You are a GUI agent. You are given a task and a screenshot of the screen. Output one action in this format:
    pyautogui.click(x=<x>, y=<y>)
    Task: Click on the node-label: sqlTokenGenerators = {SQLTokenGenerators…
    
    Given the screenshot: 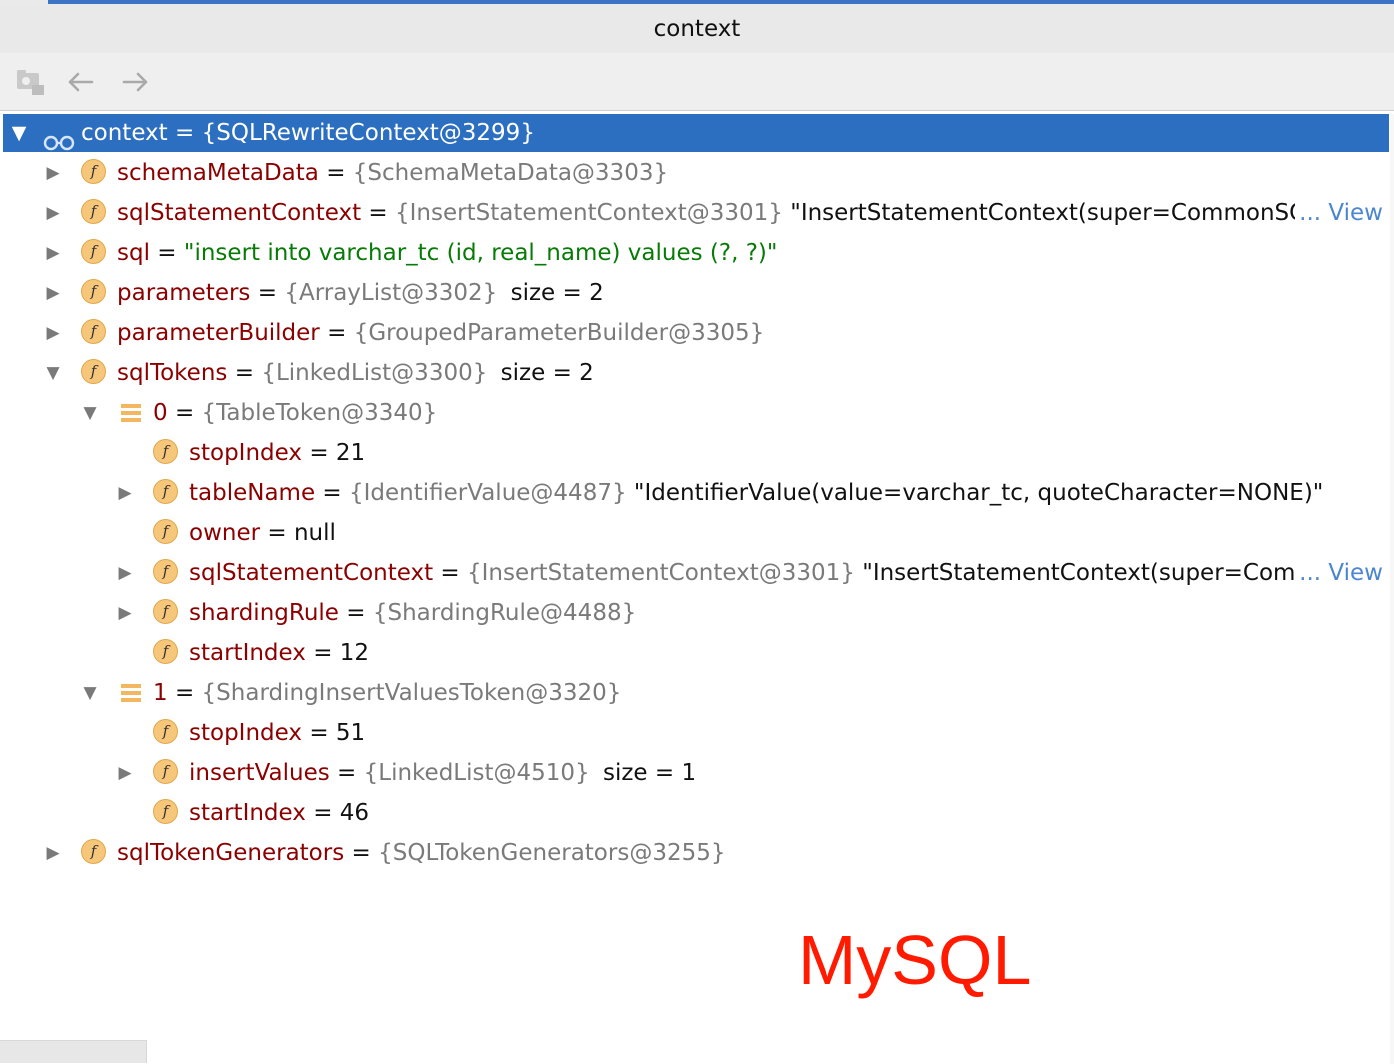 What is the action you would take?
    pyautogui.click(x=421, y=853)
    